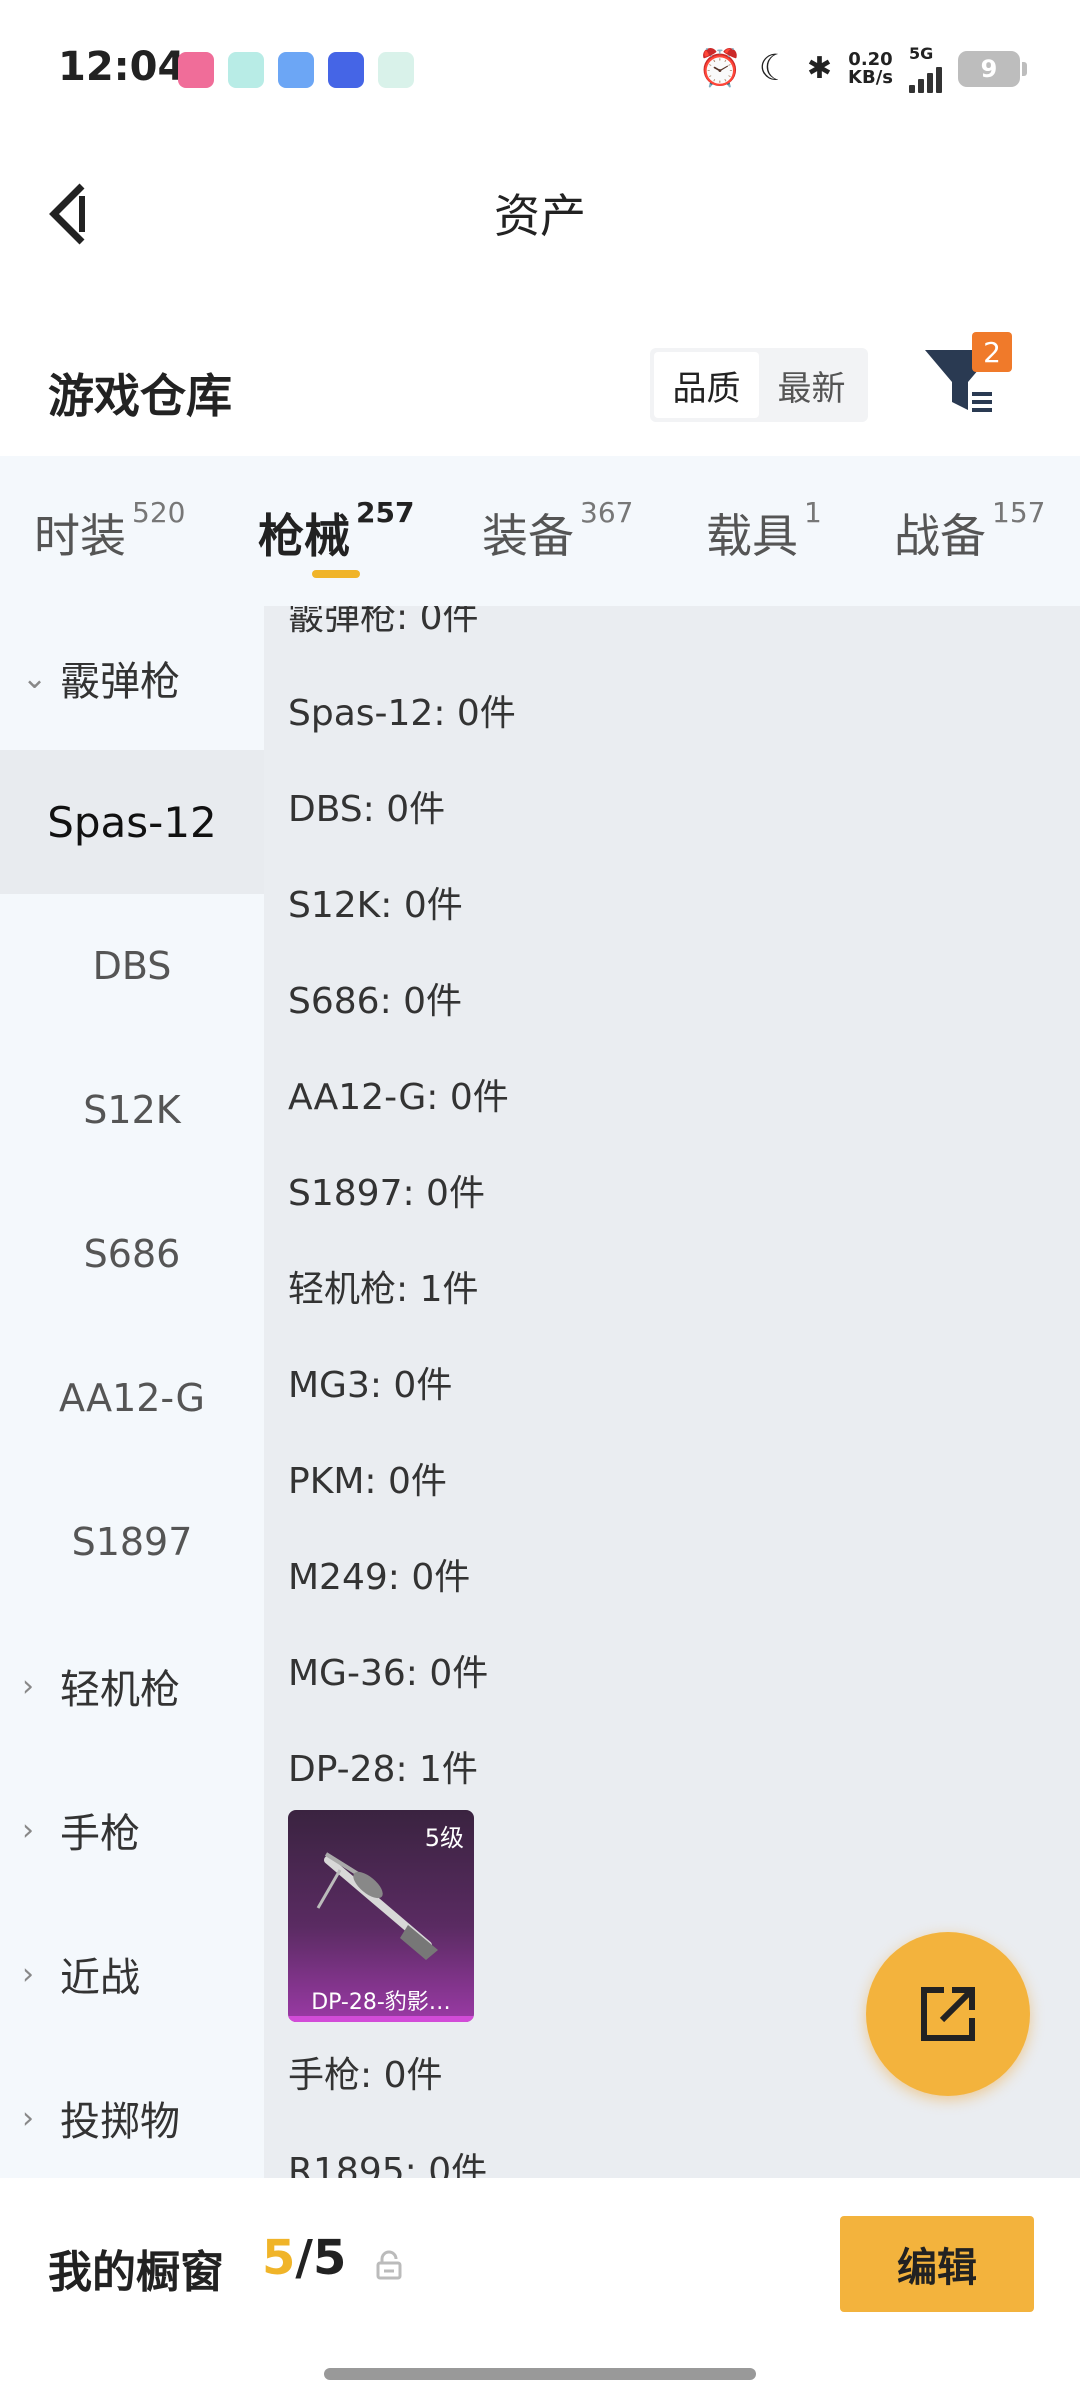 Image resolution: width=1080 pixels, height=2400 pixels. I want to click on list-item: Spas-12: 0件, so click(402, 713).